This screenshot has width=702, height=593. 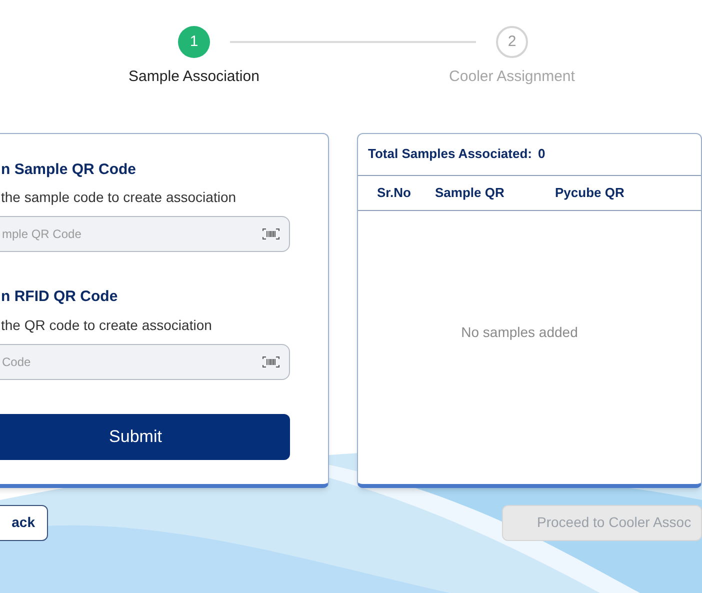 What do you see at coordinates (69, 170) in the screenshot?
I see `section-title: n Sample QR Code` at bounding box center [69, 170].